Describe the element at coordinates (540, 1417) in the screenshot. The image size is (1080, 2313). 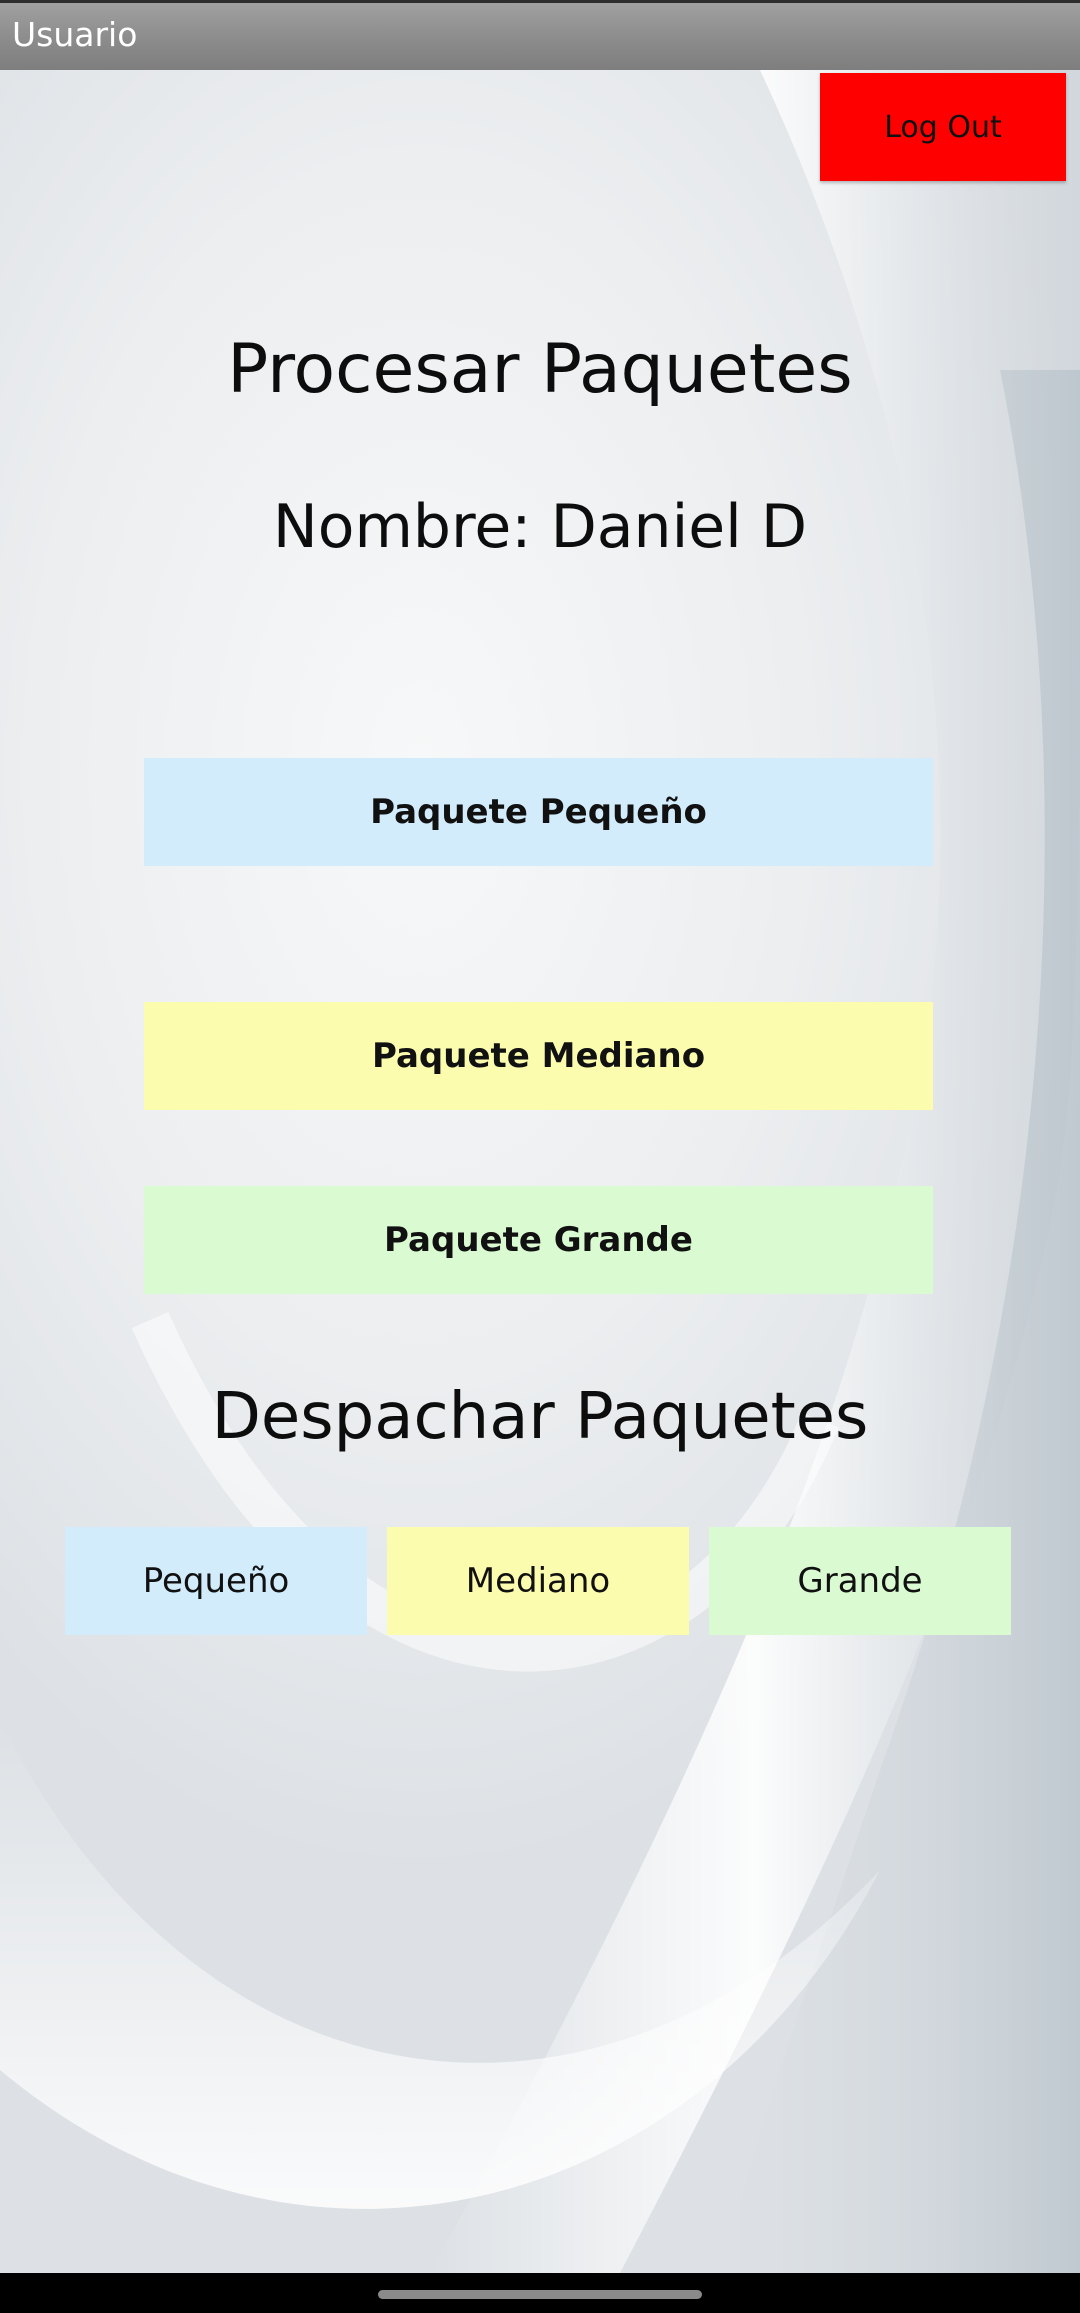
I see `dispatch-packages-title: Despachar Paquetes` at that location.